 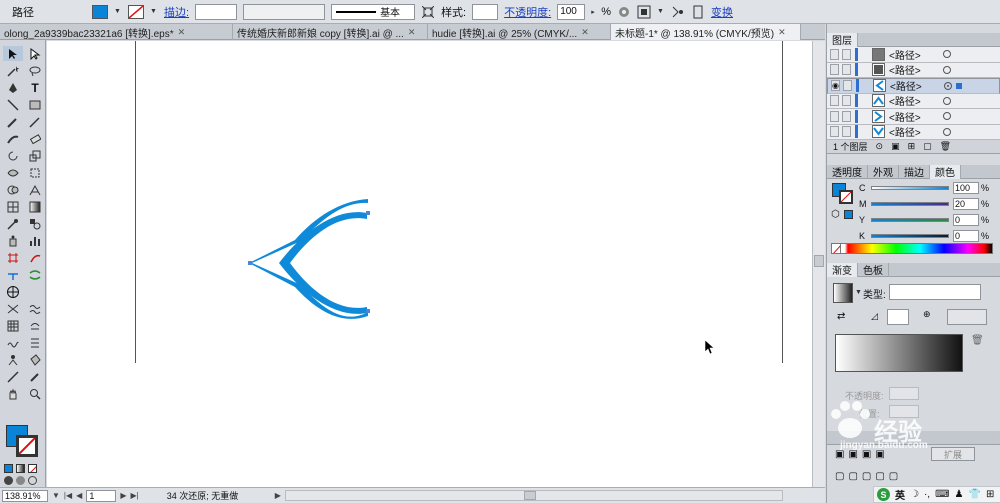 What do you see at coordinates (898, 317) in the screenshot?
I see `angle-input` at bounding box center [898, 317].